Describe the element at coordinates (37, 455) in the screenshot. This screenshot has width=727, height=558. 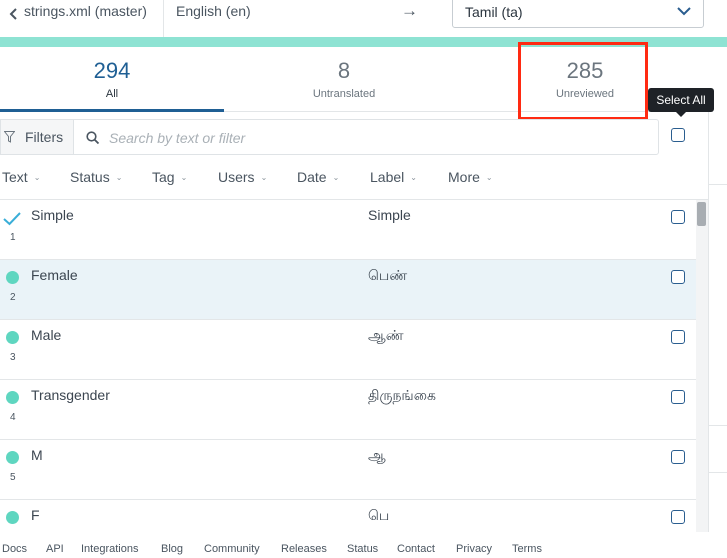
I see `source-text: M` at that location.